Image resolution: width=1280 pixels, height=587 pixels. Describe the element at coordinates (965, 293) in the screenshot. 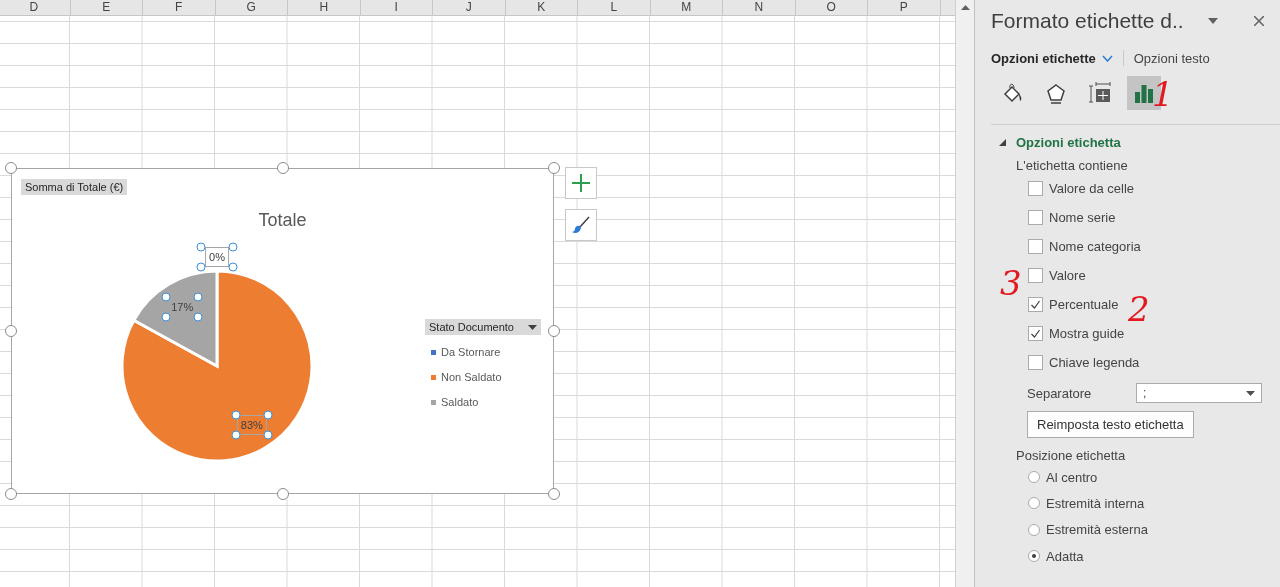

I see `vertical-scrollbar` at that location.